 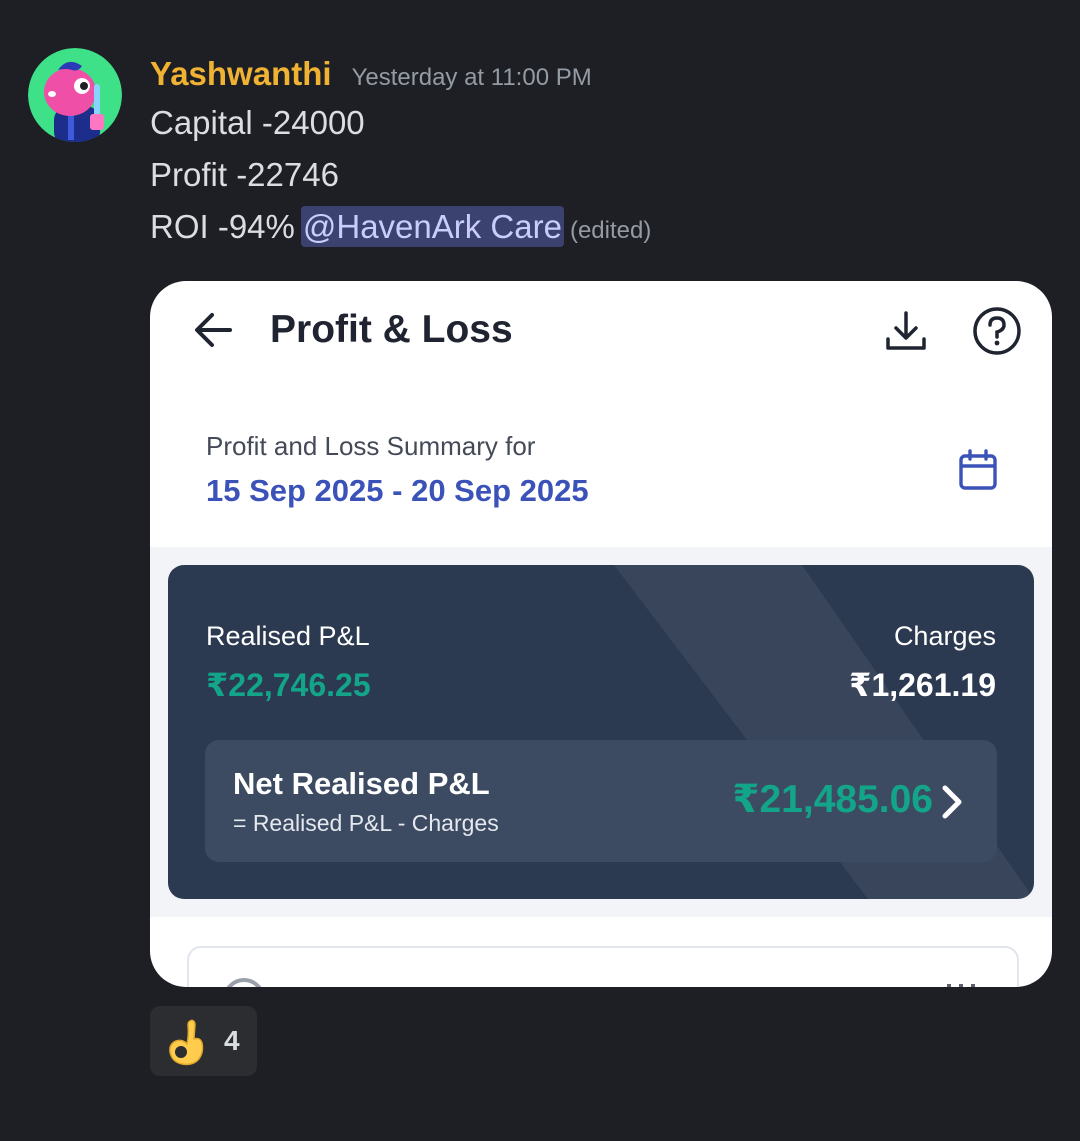 What do you see at coordinates (961, 985) in the screenshot?
I see `more-icon` at bounding box center [961, 985].